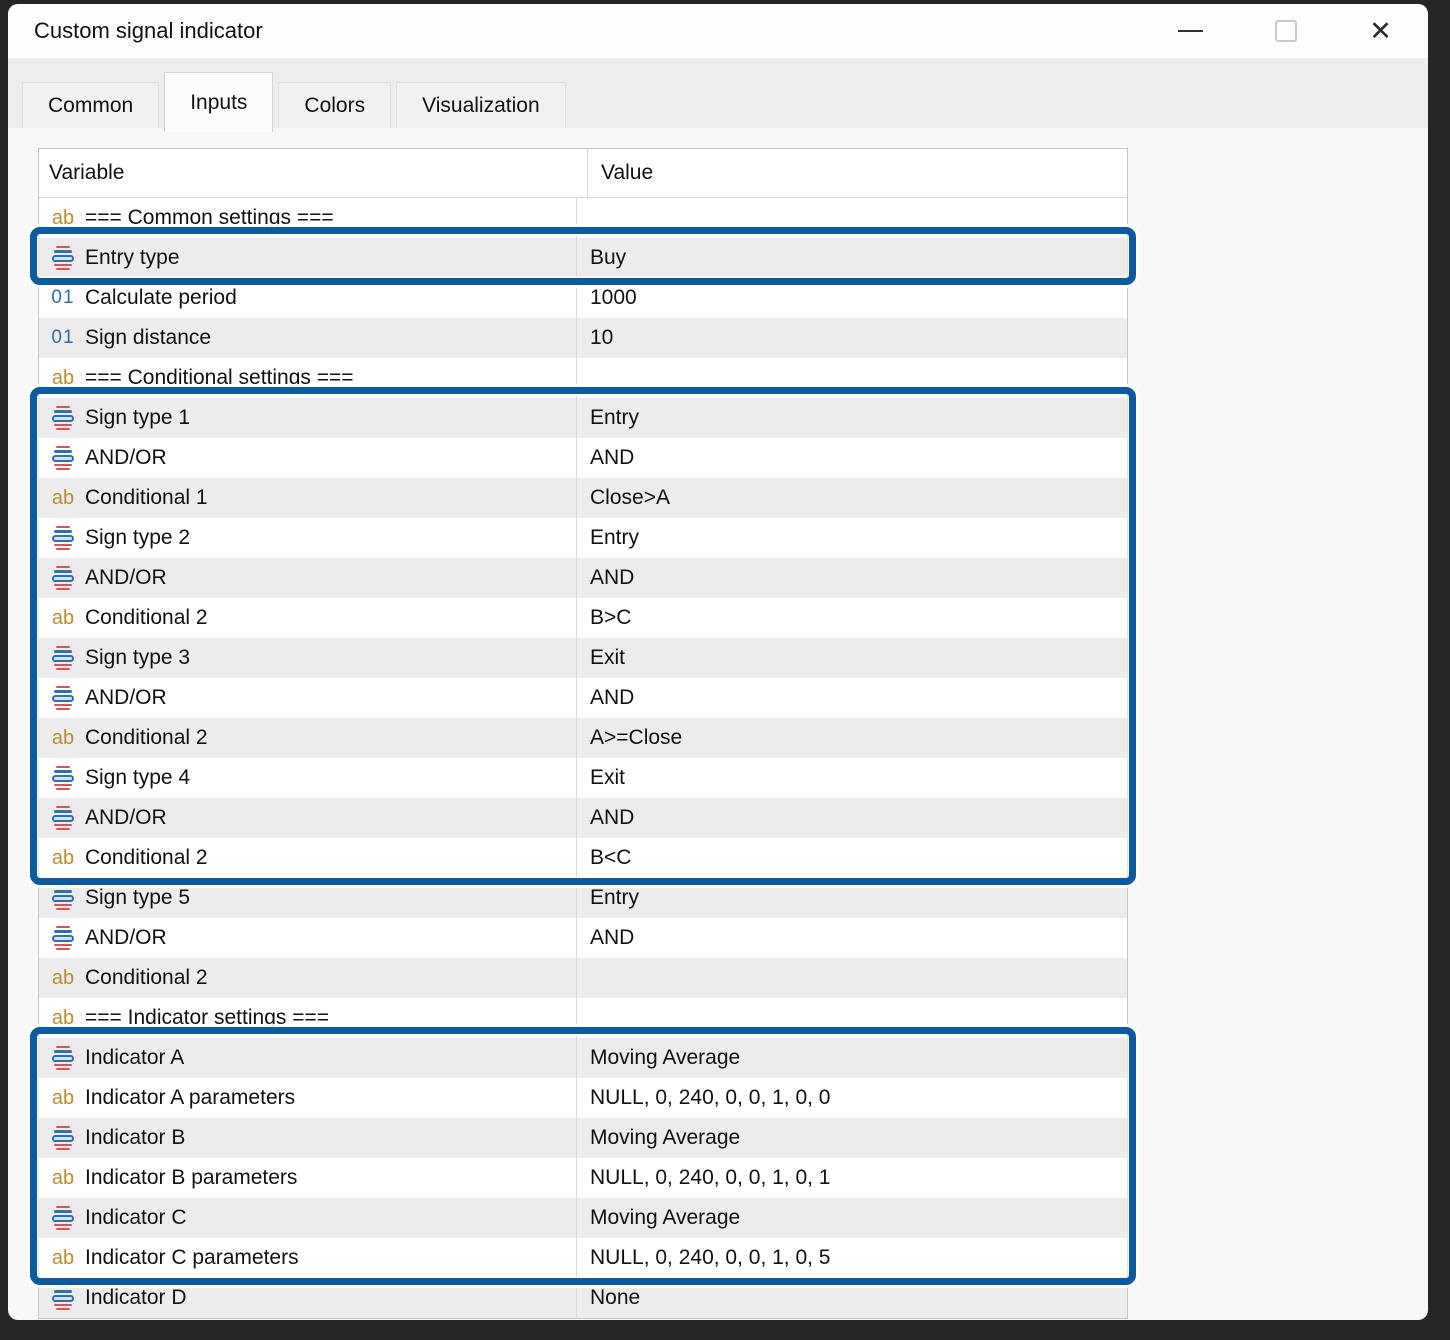 This screenshot has height=1340, width=1450. I want to click on row-variable-cell: ab Conditional 1, so click(308, 498).